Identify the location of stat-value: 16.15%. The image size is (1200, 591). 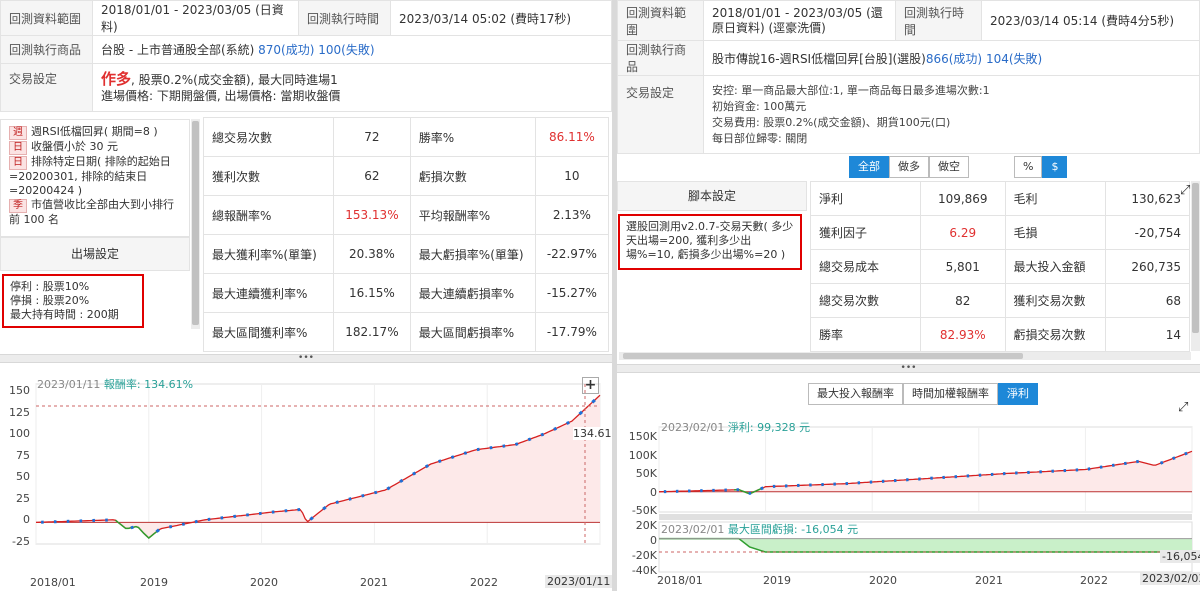
(372, 293).